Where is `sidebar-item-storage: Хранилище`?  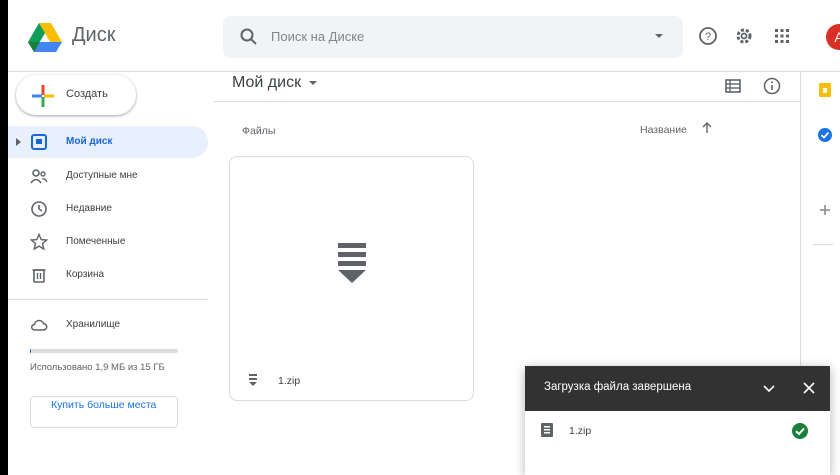 sidebar-item-storage: Хранилище is located at coordinates (108, 325).